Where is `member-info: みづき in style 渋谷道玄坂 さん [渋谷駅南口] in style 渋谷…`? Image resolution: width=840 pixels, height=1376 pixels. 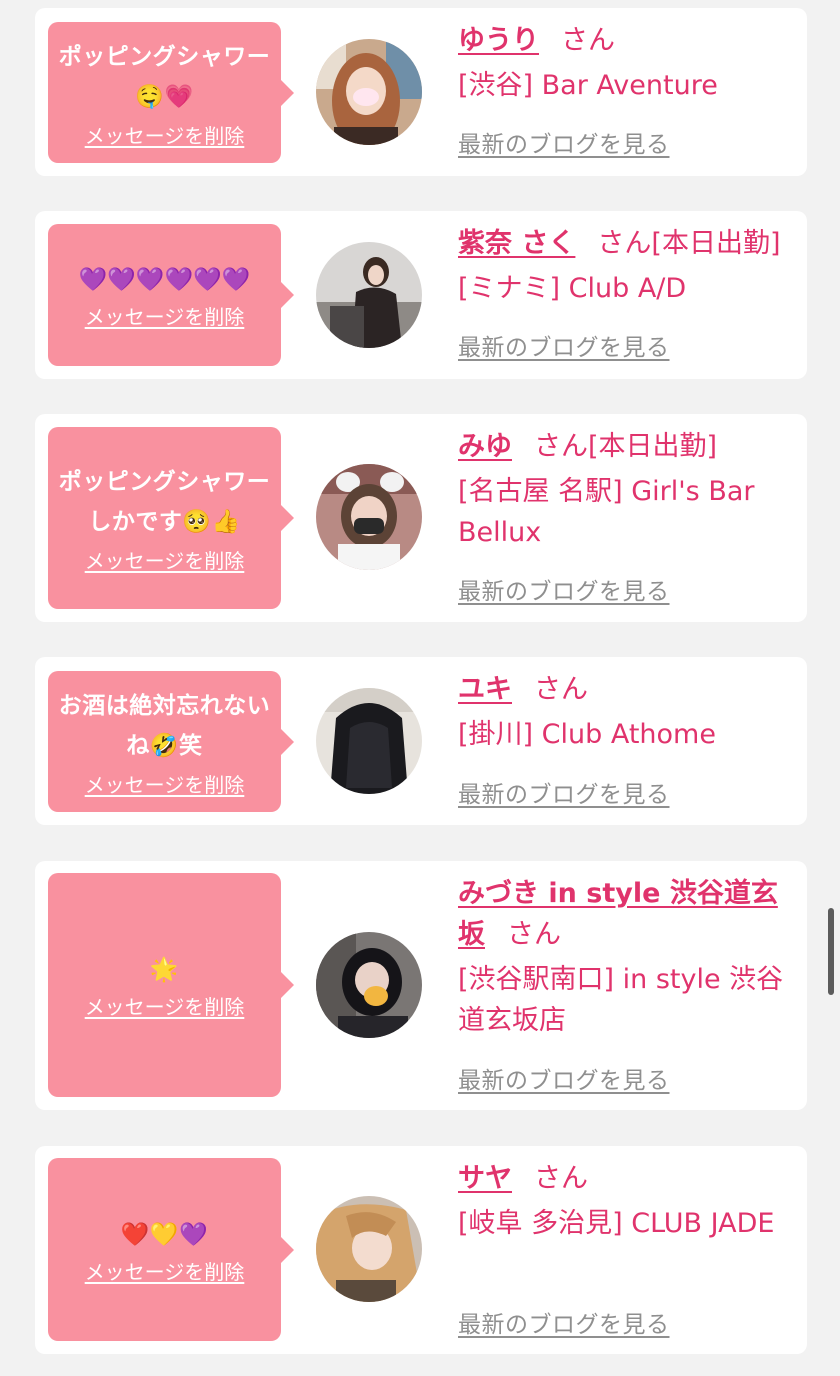
member-info: みづき in style 渋谷道玄坂 さん [渋谷駅南口] in style 渋谷… is located at coordinates (625, 957).